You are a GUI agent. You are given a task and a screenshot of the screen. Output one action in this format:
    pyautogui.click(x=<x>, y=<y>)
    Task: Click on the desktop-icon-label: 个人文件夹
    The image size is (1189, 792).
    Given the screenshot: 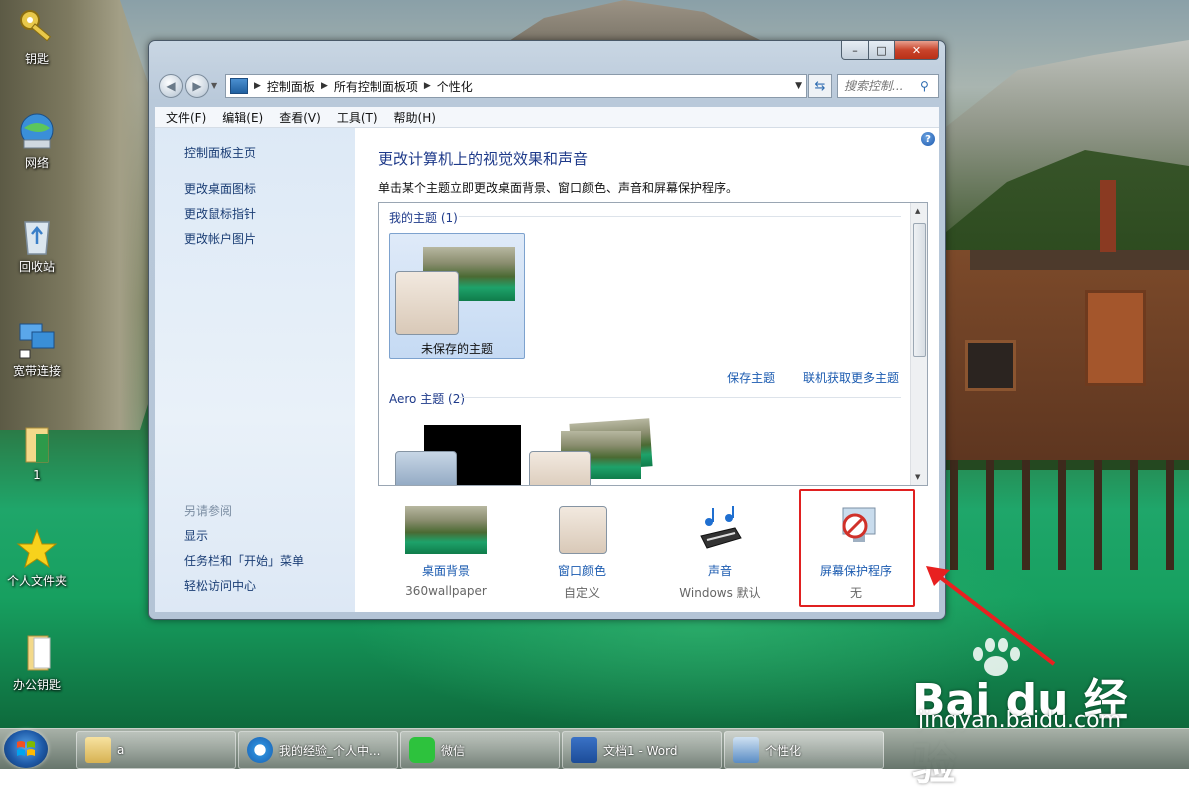 What is the action you would take?
    pyautogui.click(x=36, y=581)
    